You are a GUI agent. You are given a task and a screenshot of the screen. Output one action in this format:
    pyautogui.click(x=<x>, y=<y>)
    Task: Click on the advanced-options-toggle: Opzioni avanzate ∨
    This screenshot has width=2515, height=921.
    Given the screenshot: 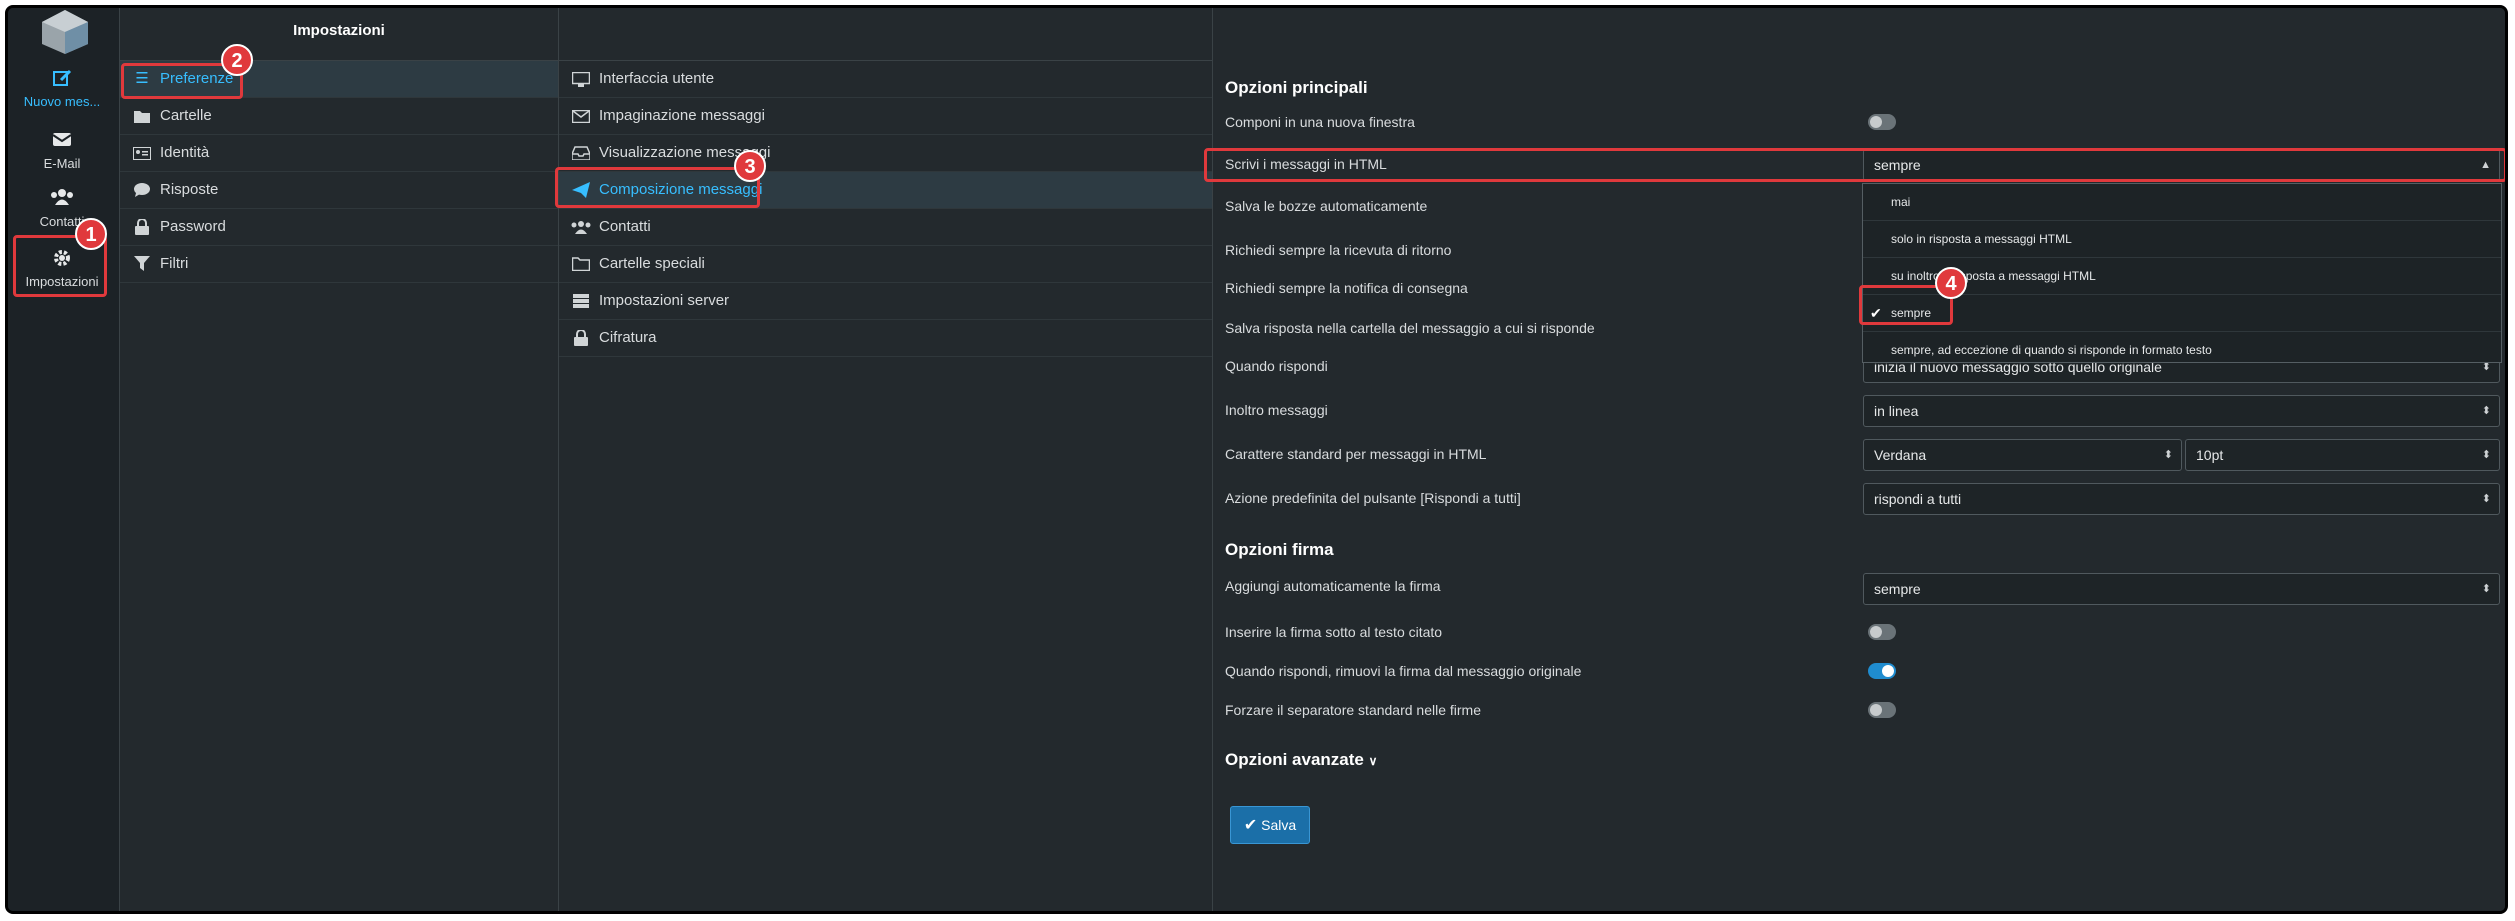 What is the action you would take?
    pyautogui.click(x=1301, y=760)
    